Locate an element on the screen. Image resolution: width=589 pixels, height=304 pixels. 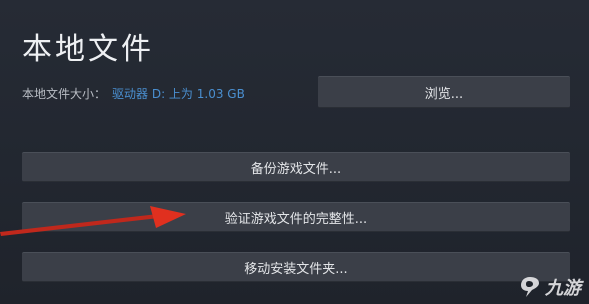
local-file-size-value: 驱动器 D: 上为 1.03 GB is located at coordinates (178, 94).